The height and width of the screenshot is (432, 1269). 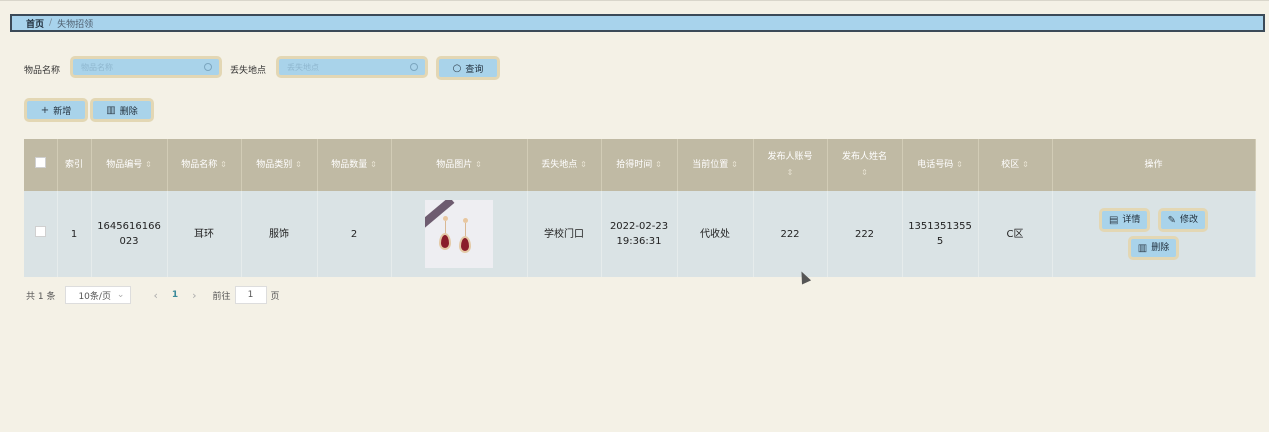 I want to click on goto-page-input: 1, so click(x=250, y=295).